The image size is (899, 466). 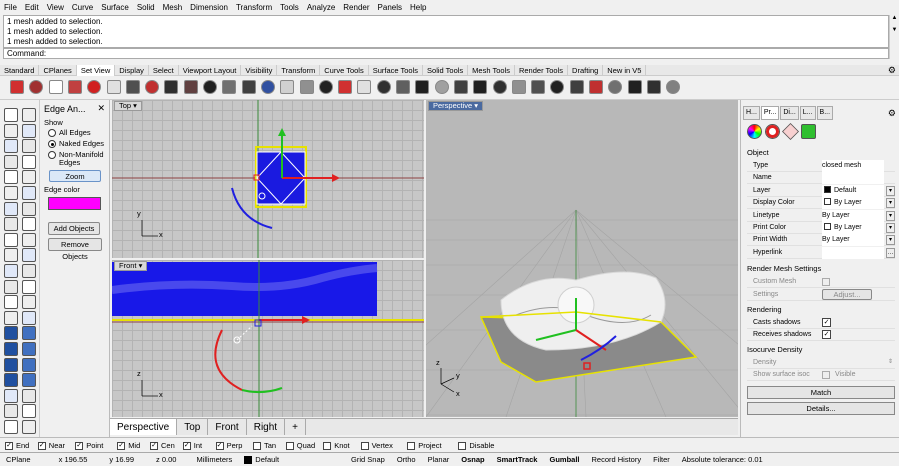 What do you see at coordinates (403, 87) in the screenshot?
I see `light-icon` at bounding box center [403, 87].